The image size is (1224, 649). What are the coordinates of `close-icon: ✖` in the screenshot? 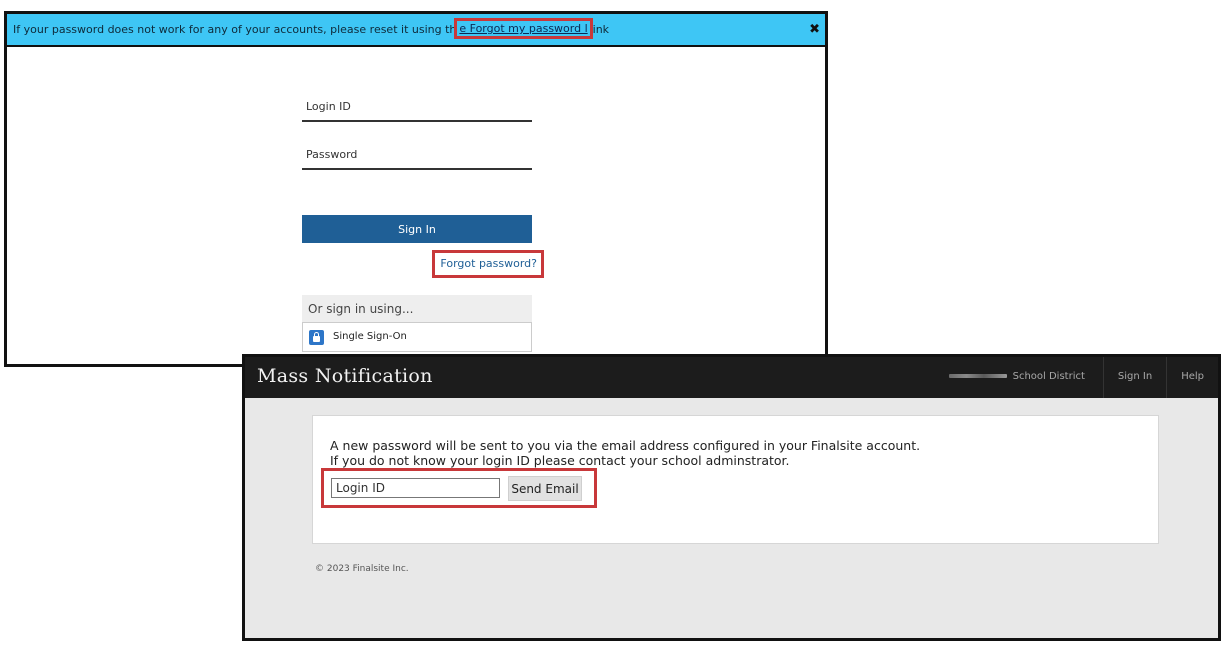 It's located at (814, 29).